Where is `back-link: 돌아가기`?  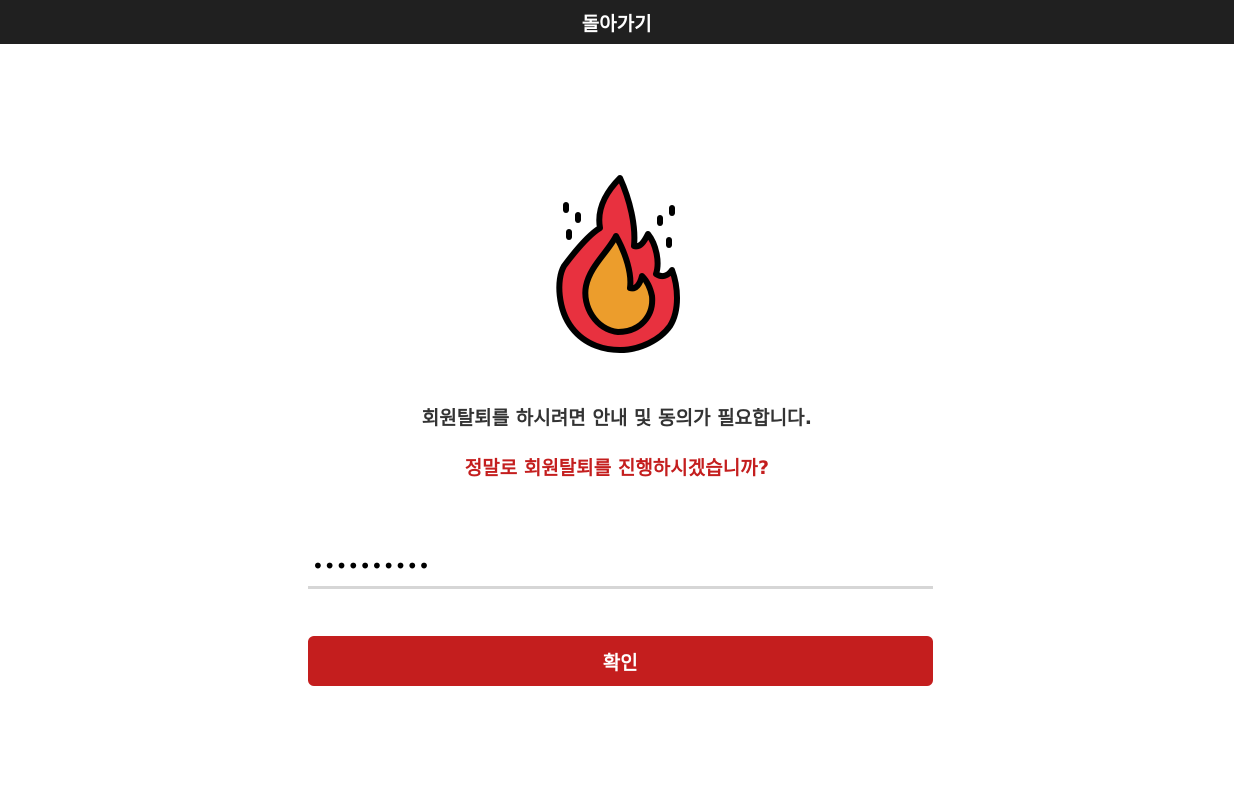
back-link: 돌아가기 is located at coordinates (617, 22).